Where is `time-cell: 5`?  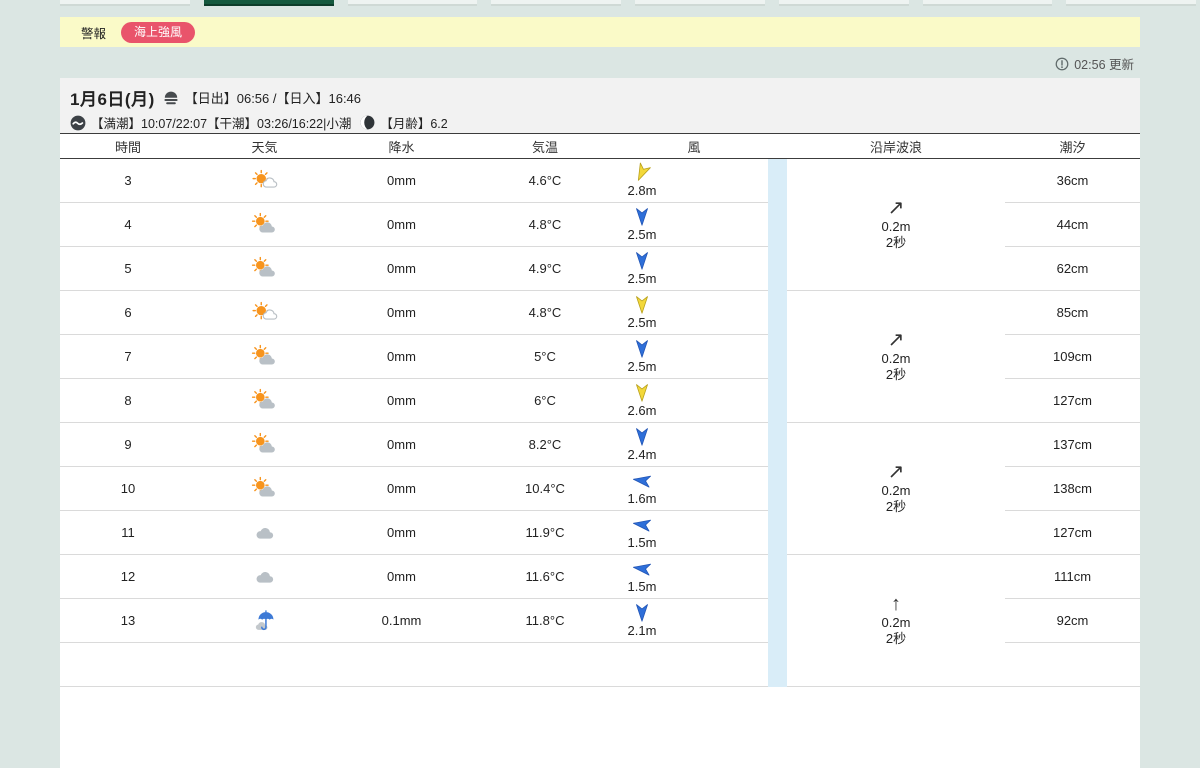 time-cell: 5 is located at coordinates (128, 269).